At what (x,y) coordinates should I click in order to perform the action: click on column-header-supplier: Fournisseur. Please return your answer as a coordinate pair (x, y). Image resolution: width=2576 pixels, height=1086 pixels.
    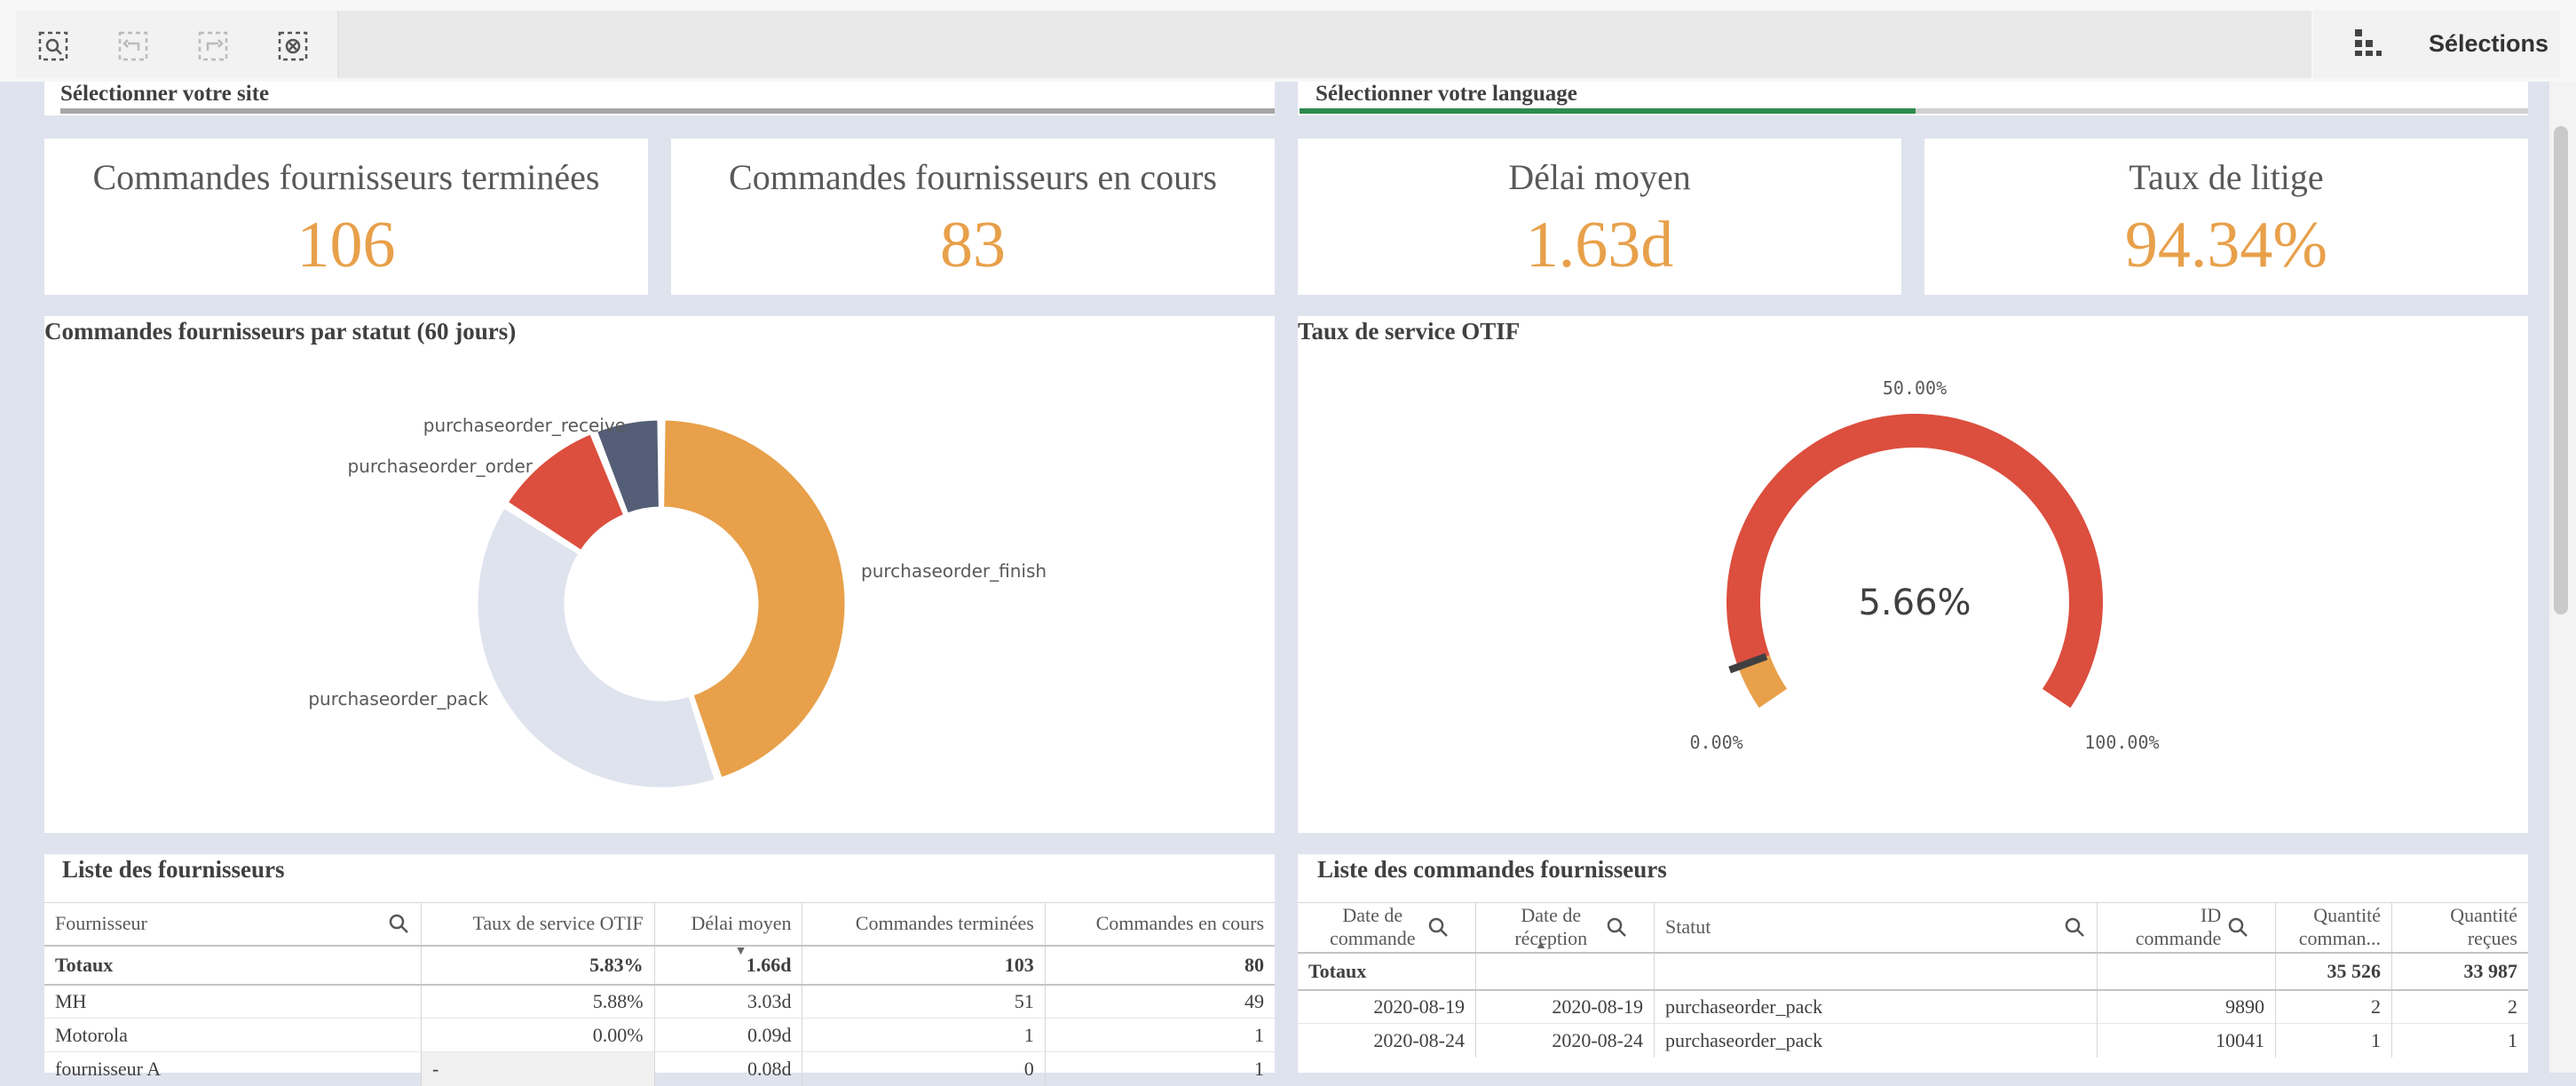
    Looking at the image, I should click on (233, 924).